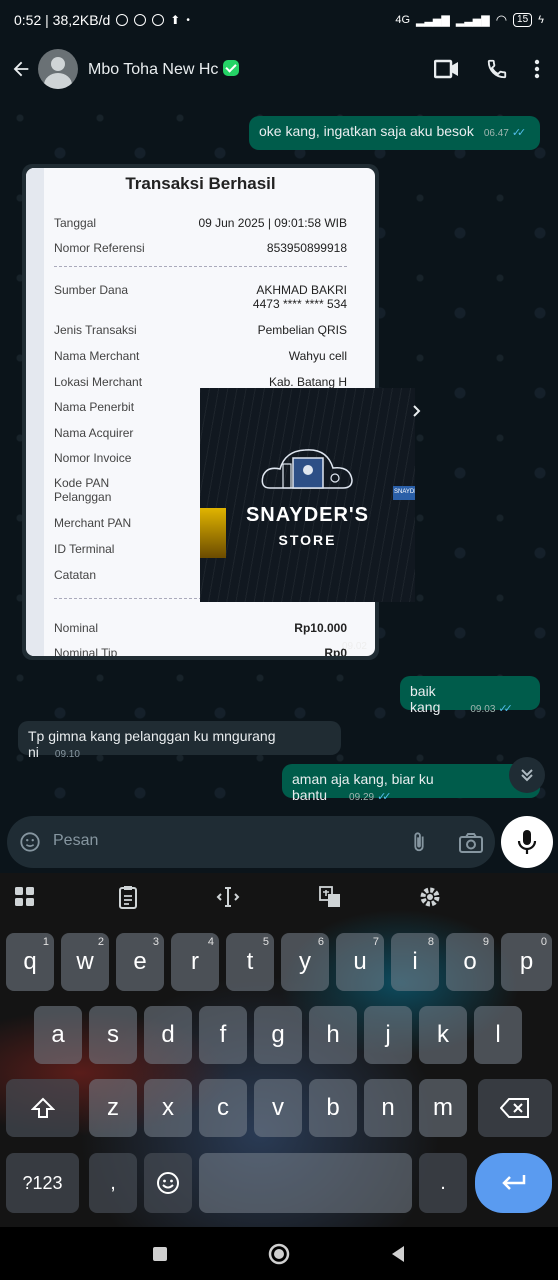 The image size is (558, 1280). I want to click on scroll-to-bottom-button, so click(527, 775).